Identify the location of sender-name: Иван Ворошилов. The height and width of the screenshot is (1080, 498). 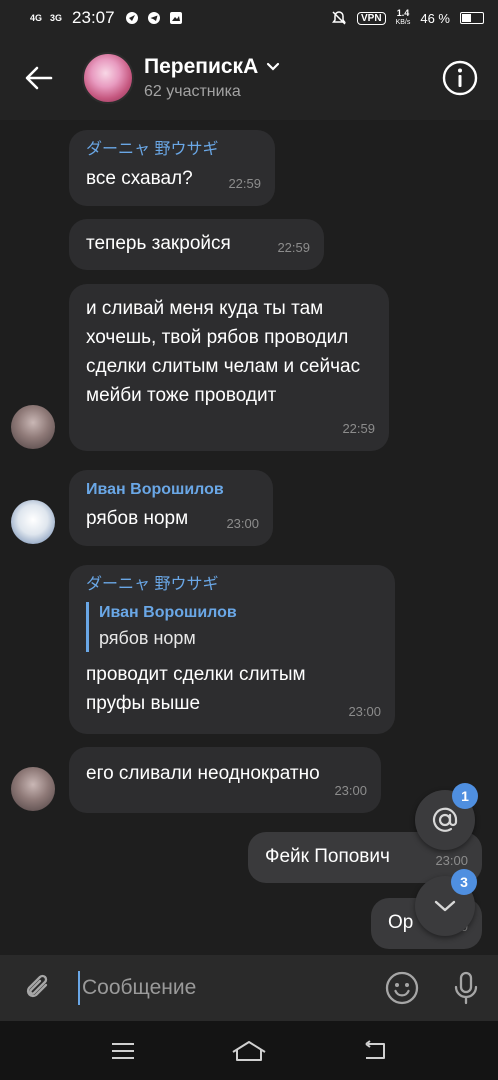
(171, 490).